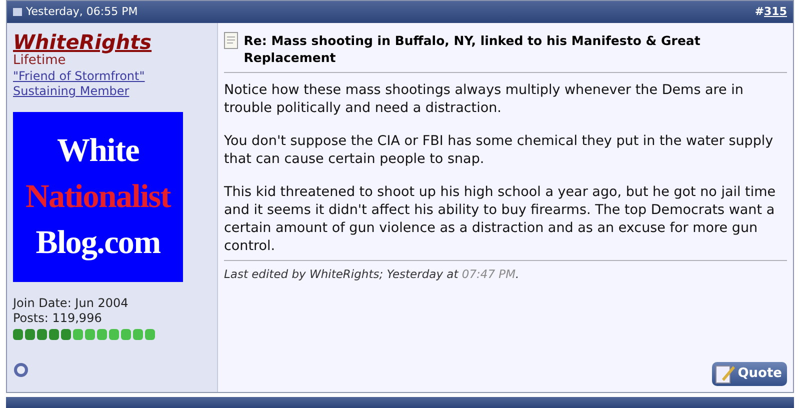  Describe the element at coordinates (79, 76) in the screenshot. I see `member-badge-link: "Friend of Stormfront"` at that location.